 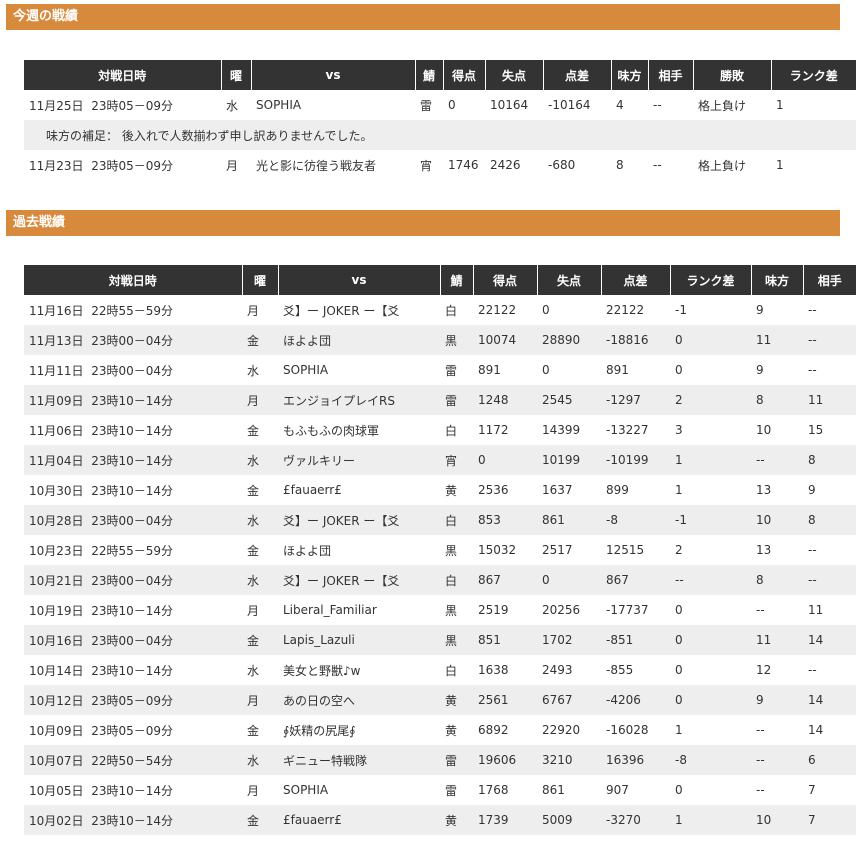 What do you see at coordinates (561, 610) in the screenshot?
I see `lost-cell: 20256` at bounding box center [561, 610].